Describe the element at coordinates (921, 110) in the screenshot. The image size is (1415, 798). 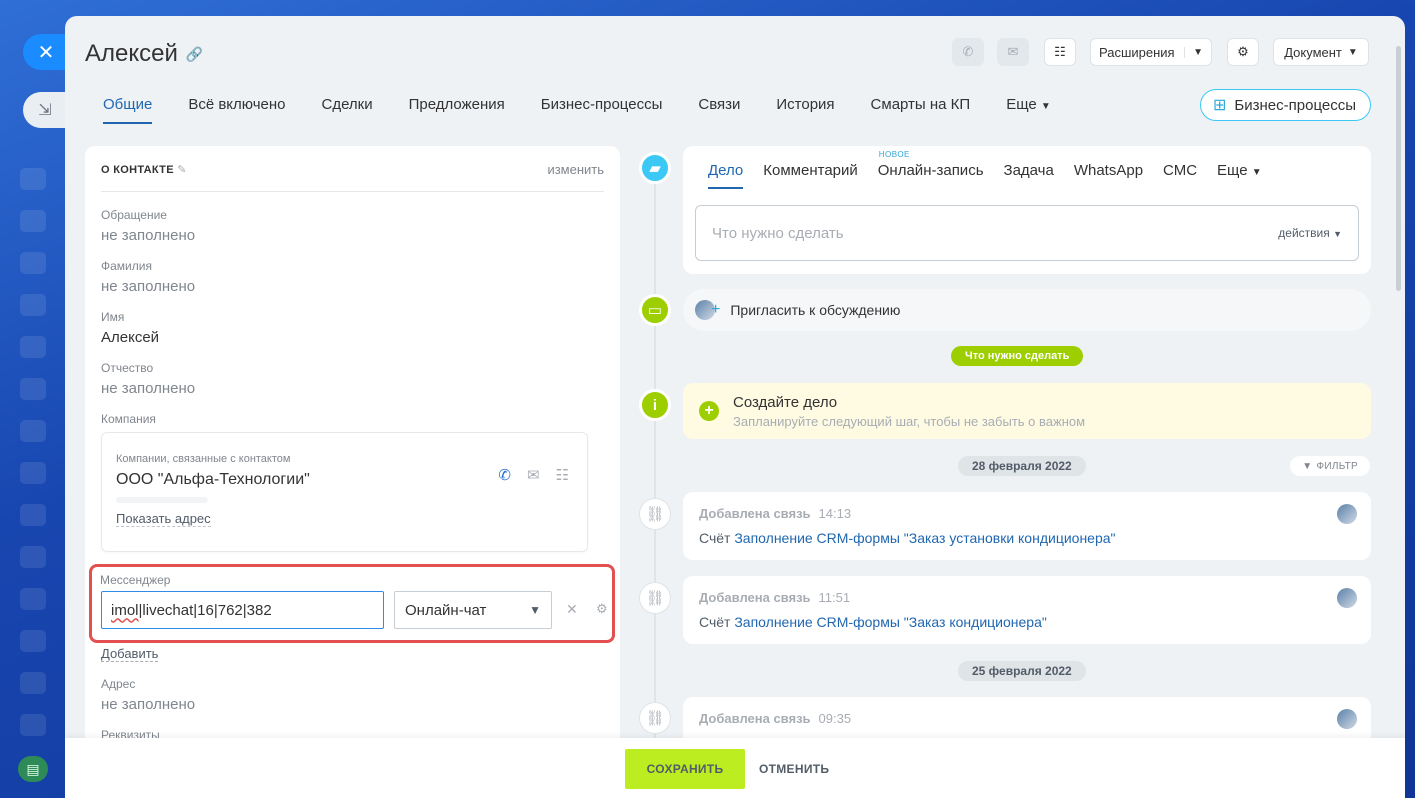
I see `tab-smarts: Смарты на КП` at that location.